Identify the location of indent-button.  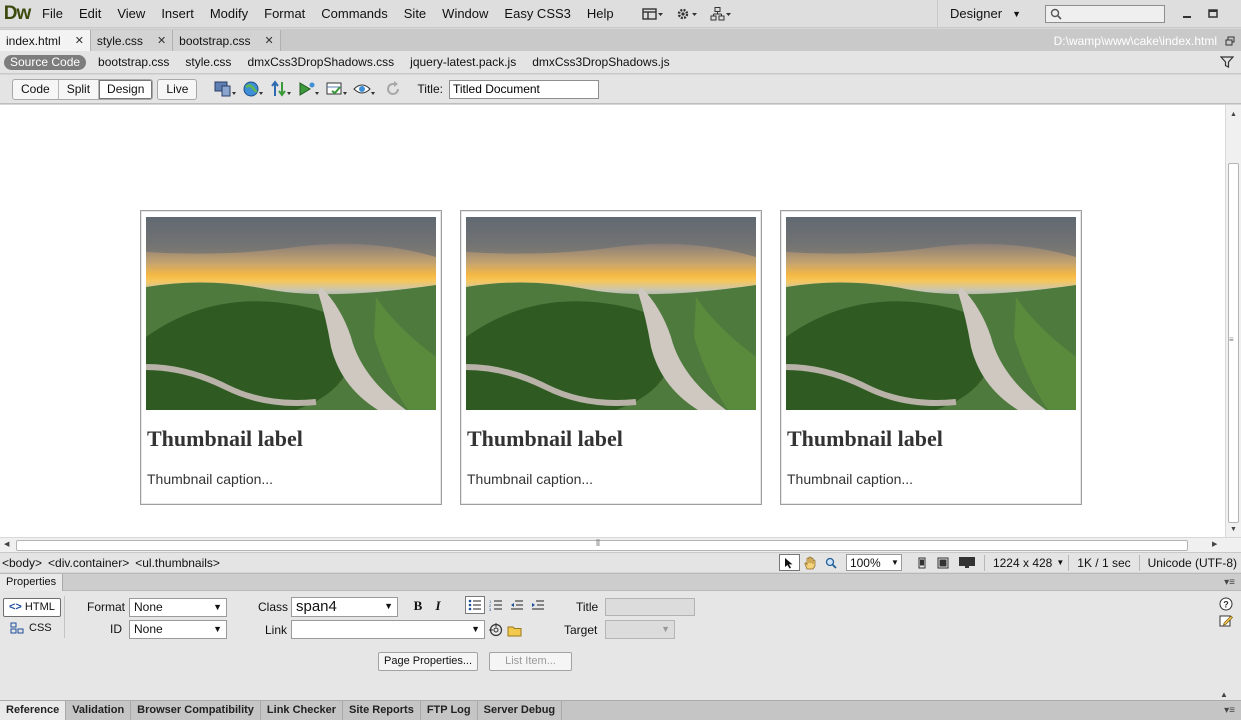
(538, 605).